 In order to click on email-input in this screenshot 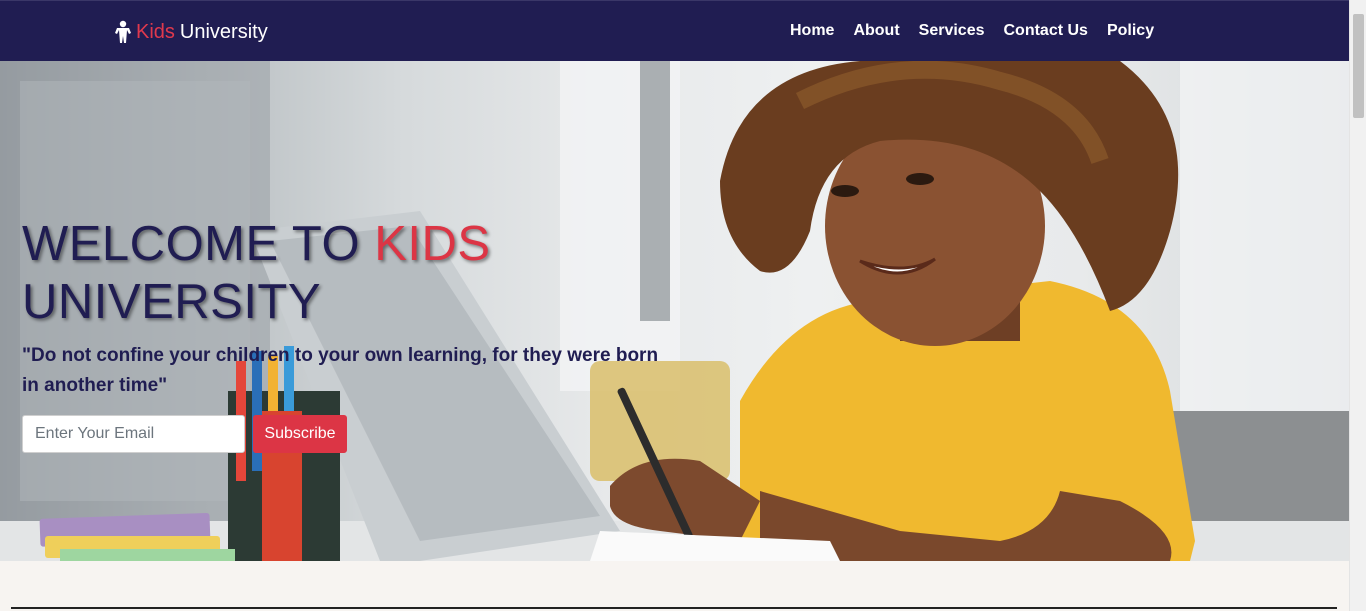, I will do `click(133, 434)`.